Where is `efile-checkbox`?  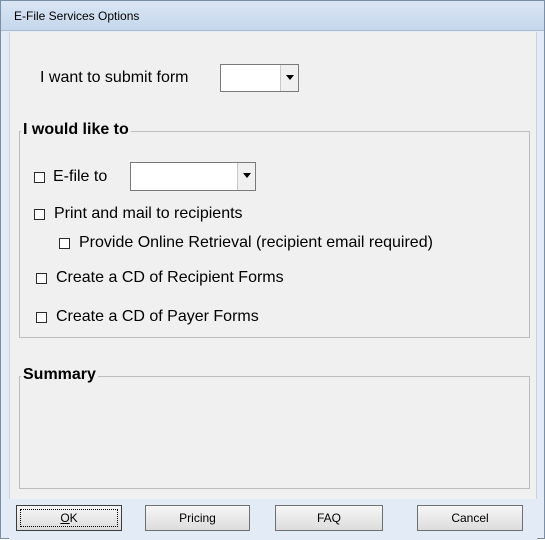 efile-checkbox is located at coordinates (39, 177).